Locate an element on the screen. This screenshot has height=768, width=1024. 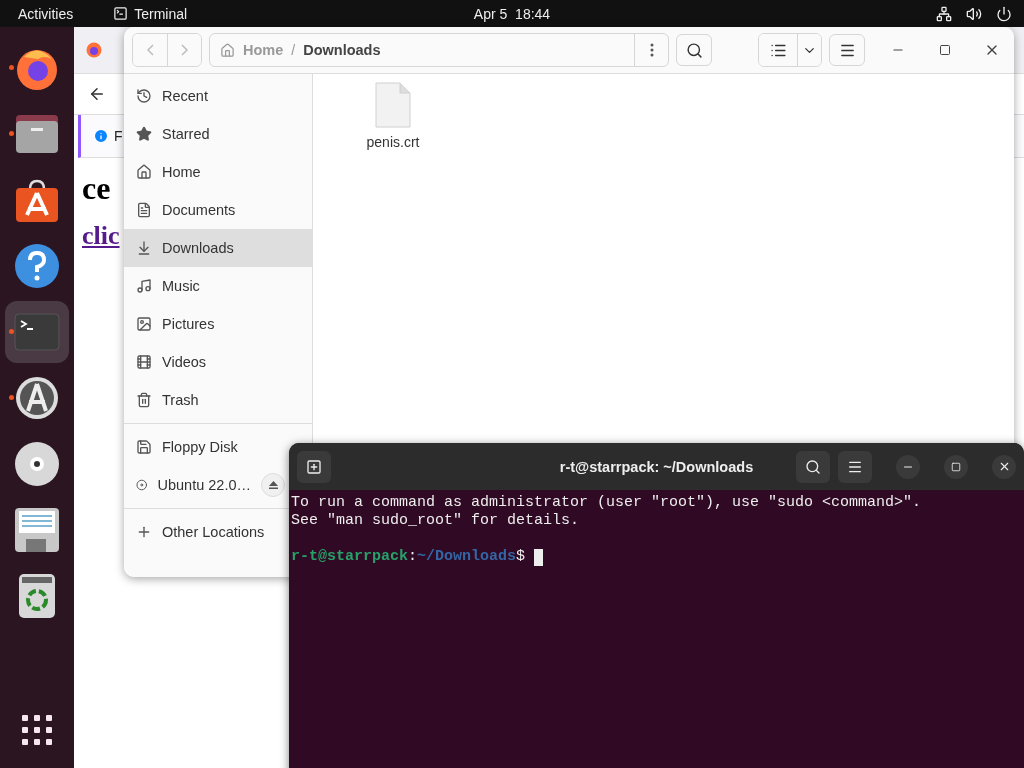
clock-icon is located at coordinates (144, 96).